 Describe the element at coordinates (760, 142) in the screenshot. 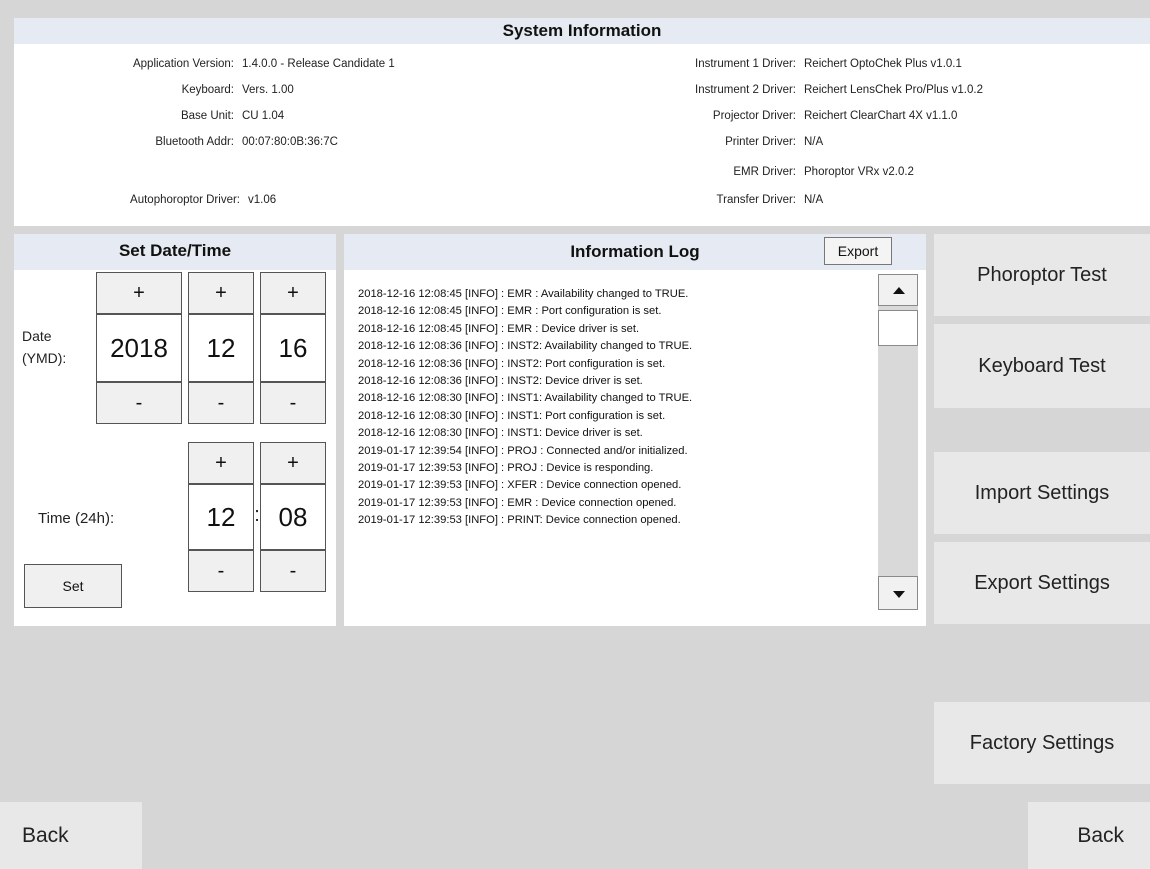

I see `printer-driver-label: Printer Driver:` at that location.